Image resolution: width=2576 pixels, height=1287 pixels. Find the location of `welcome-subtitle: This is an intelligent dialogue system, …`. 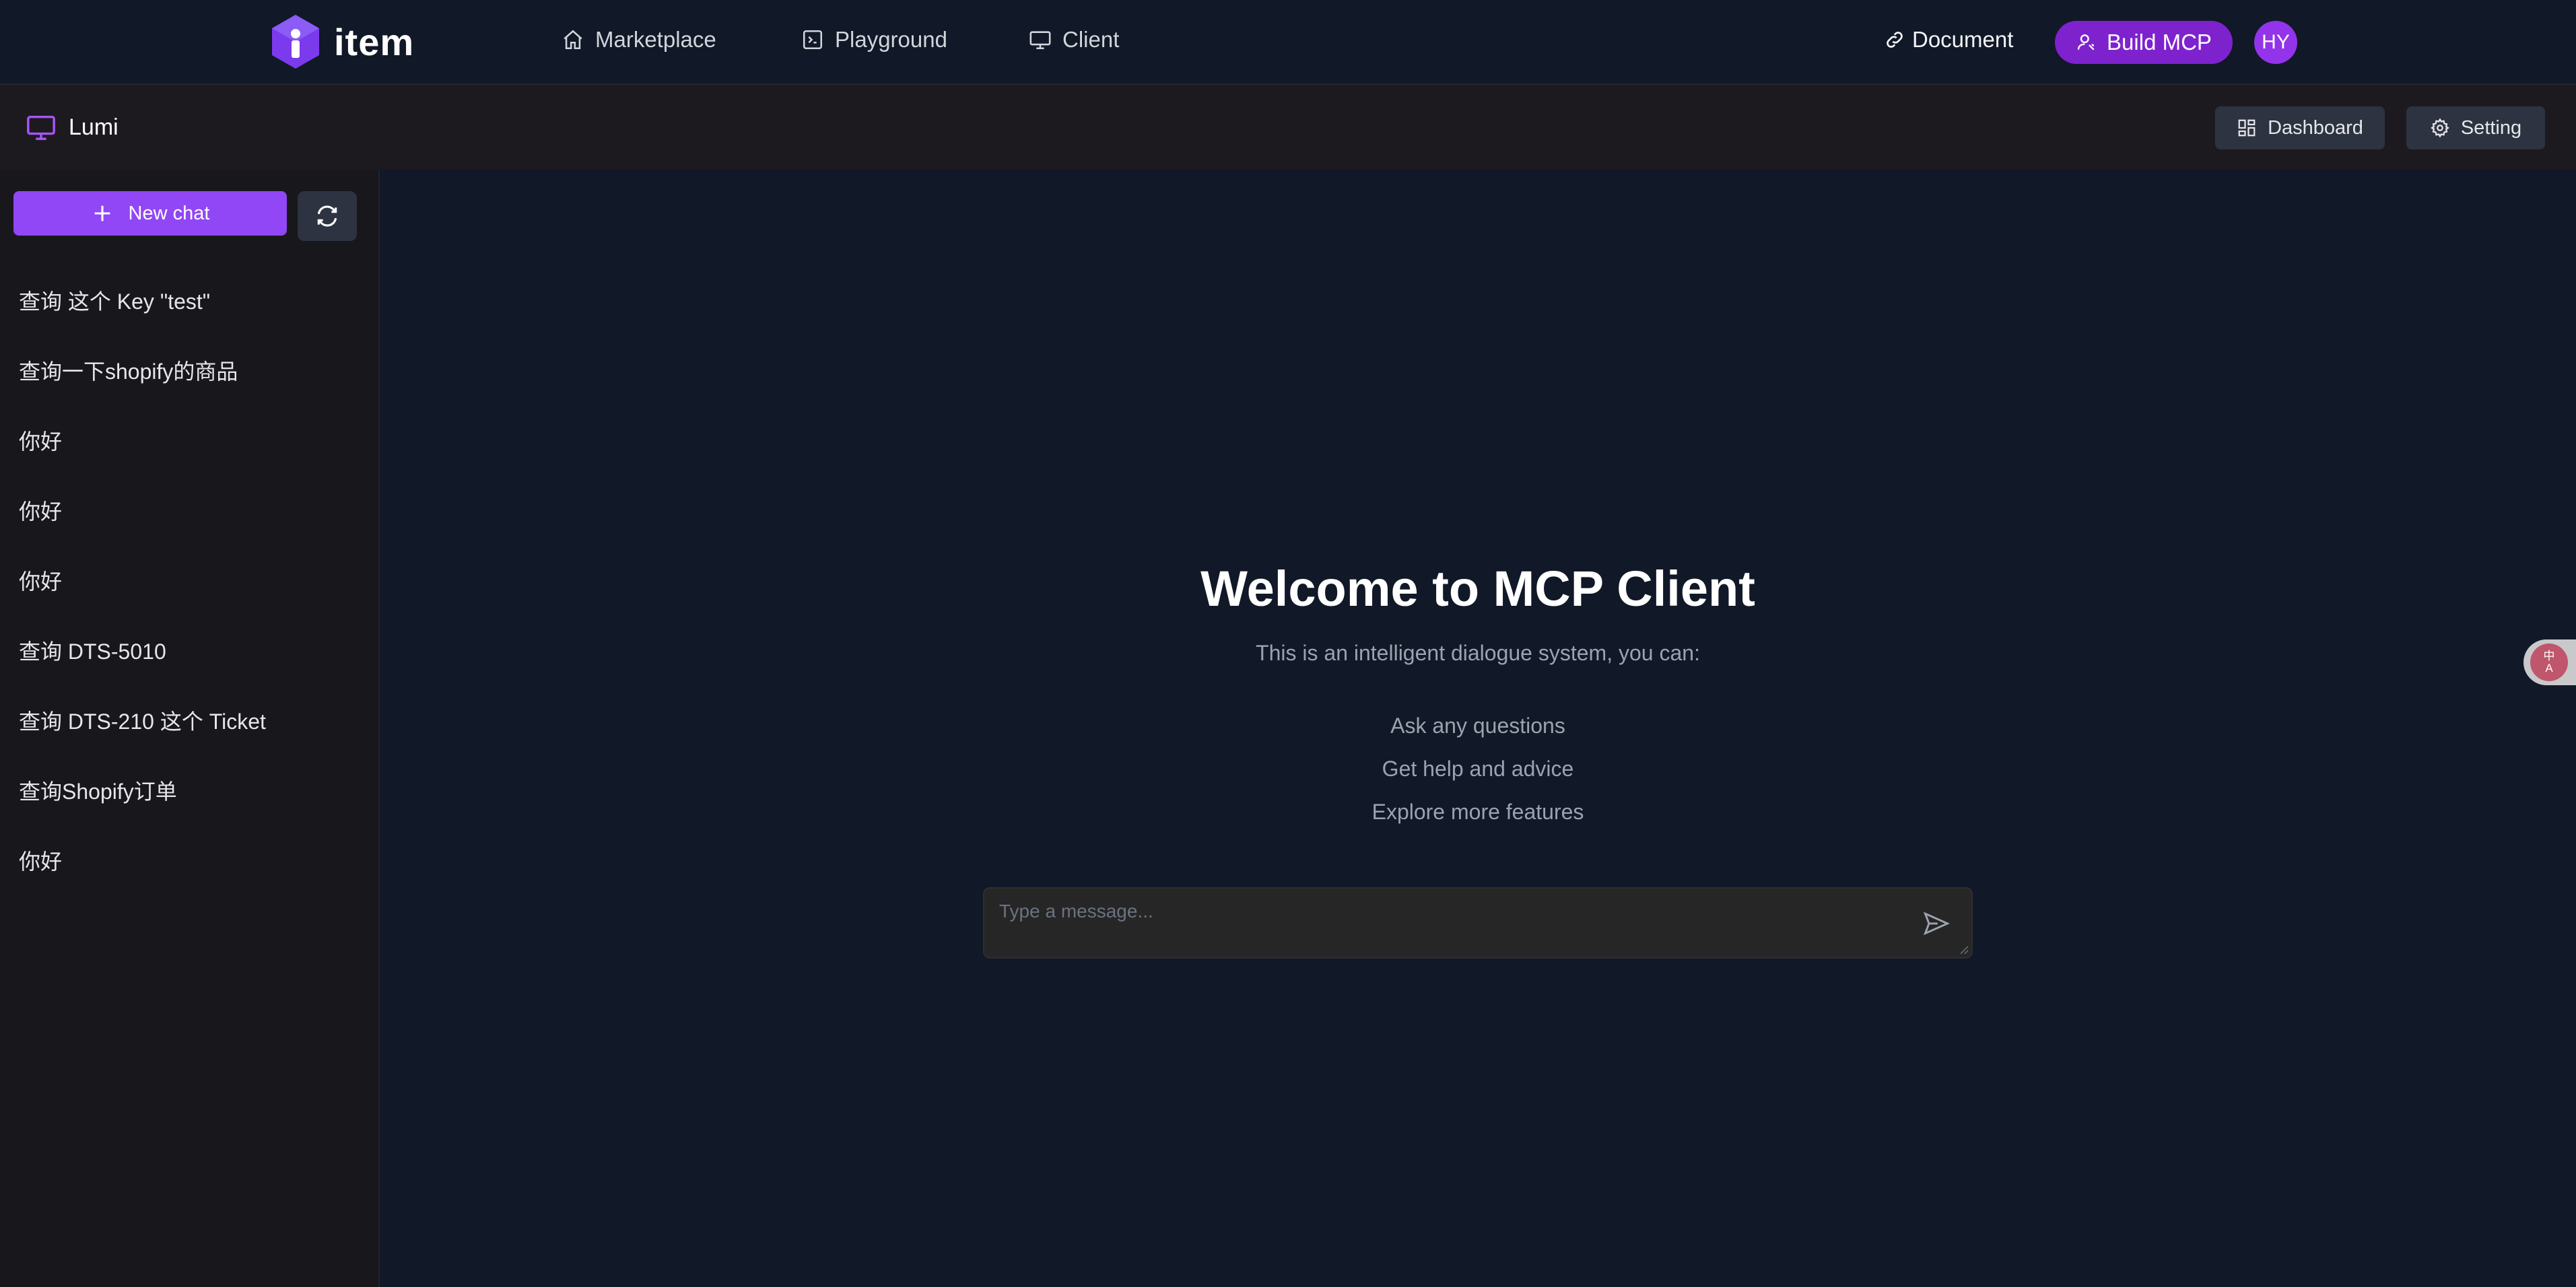

welcome-subtitle: This is an intelligent dialogue system, … is located at coordinates (1478, 653).